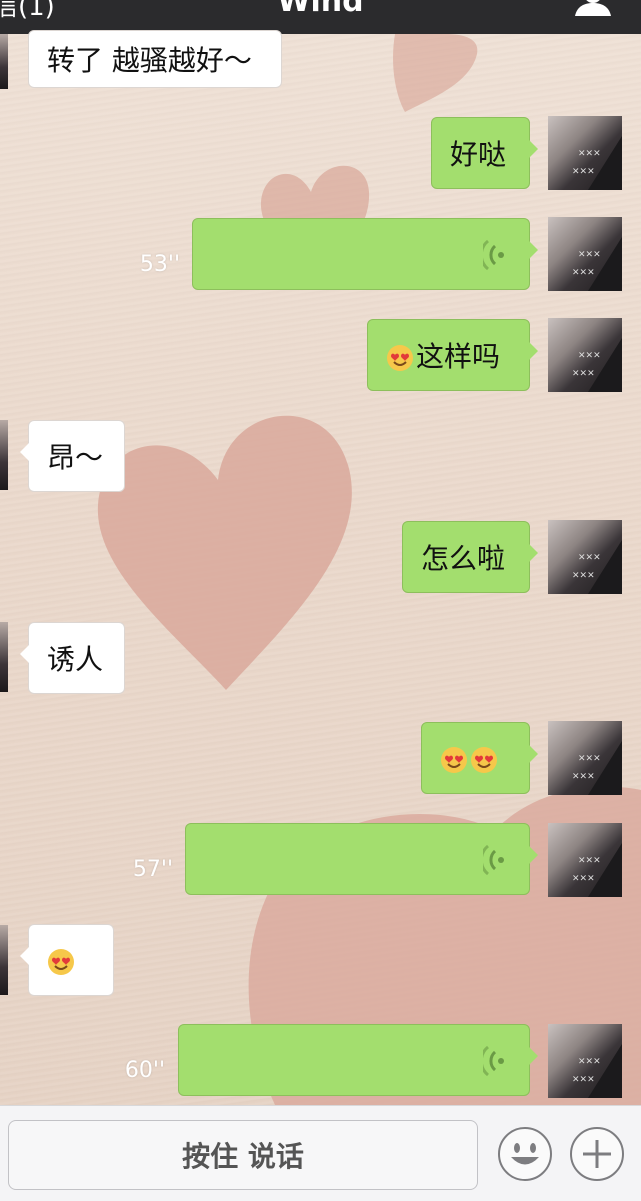  I want to click on message-text: 昂～, so click(75, 457).